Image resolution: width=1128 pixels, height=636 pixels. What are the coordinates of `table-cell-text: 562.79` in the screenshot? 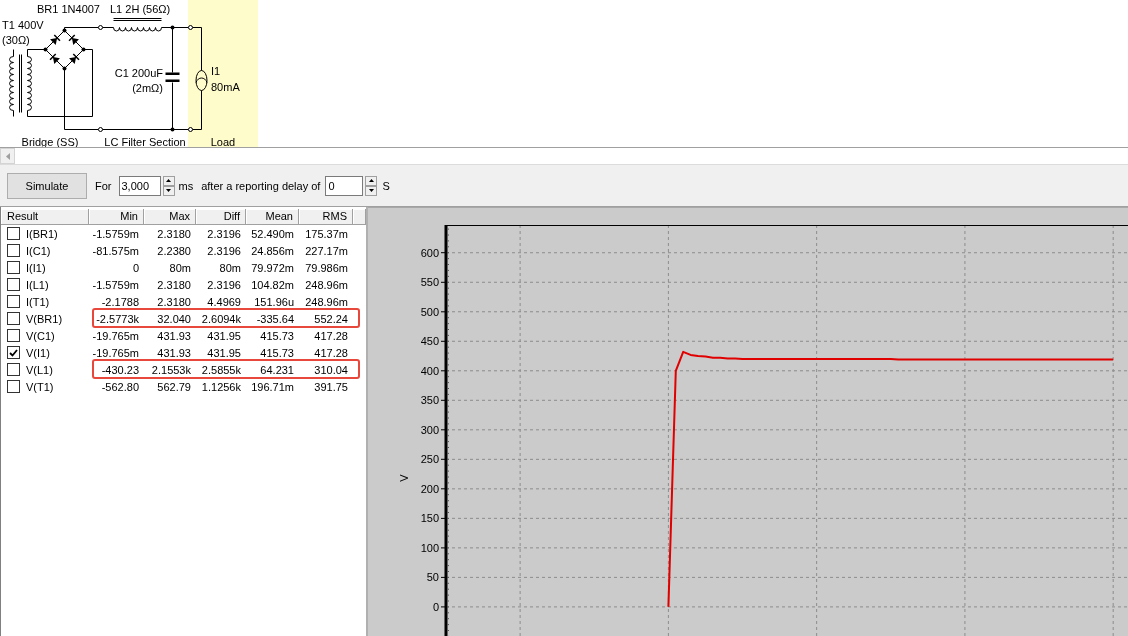 It's located at (174, 386).